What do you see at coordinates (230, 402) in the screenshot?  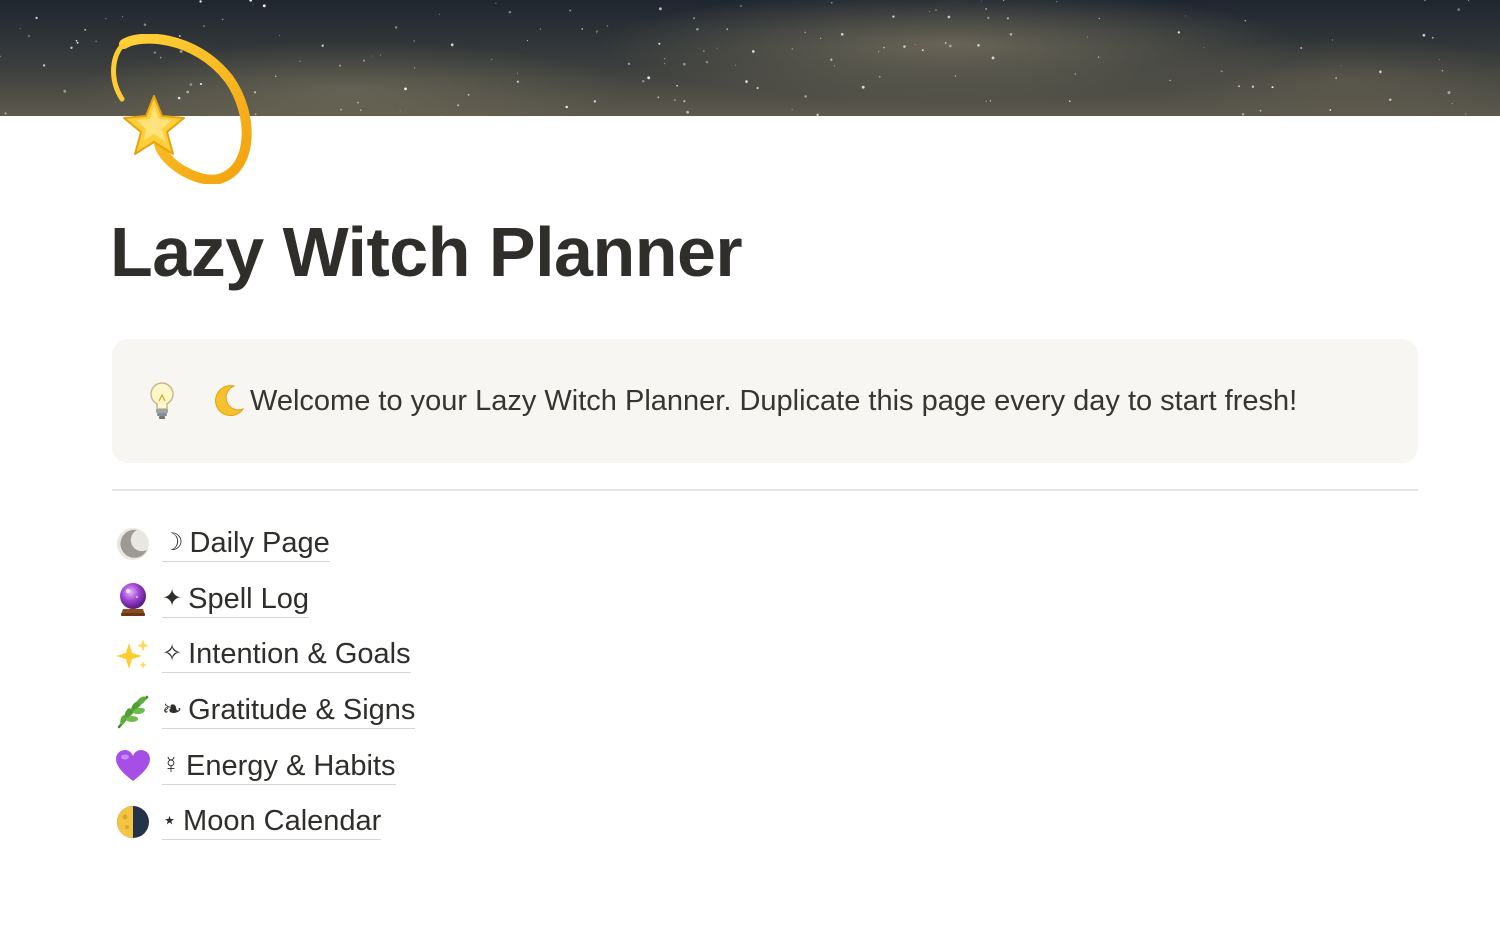 I see `crescent-moon-icon` at bounding box center [230, 402].